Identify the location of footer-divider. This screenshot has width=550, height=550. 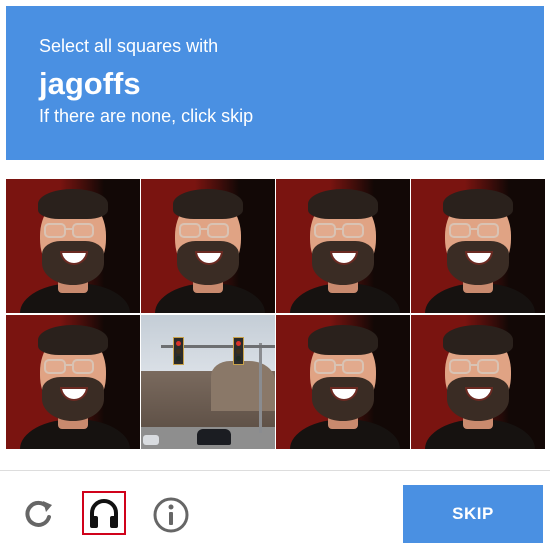
(275, 470).